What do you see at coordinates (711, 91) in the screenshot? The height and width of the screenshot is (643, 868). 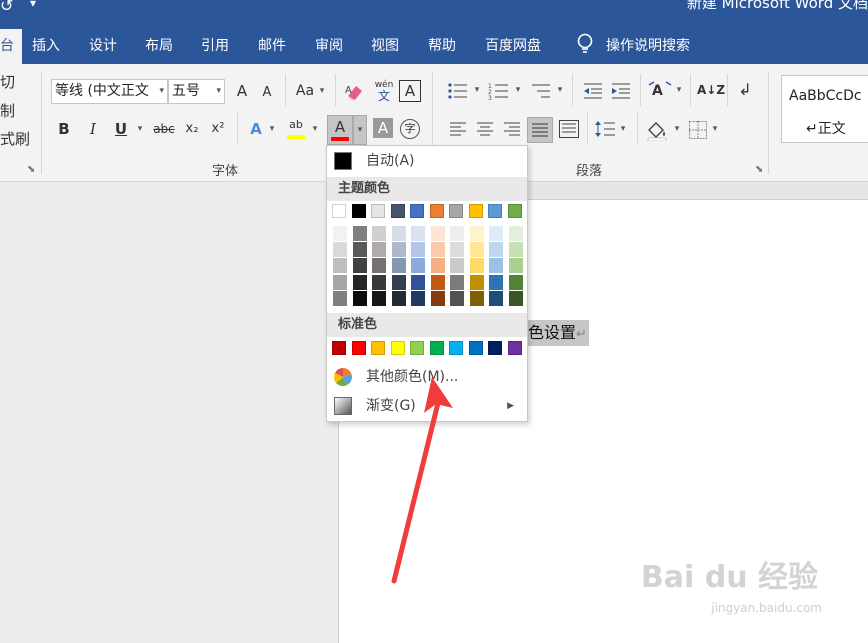 I see `sort-button: A↓Z` at bounding box center [711, 91].